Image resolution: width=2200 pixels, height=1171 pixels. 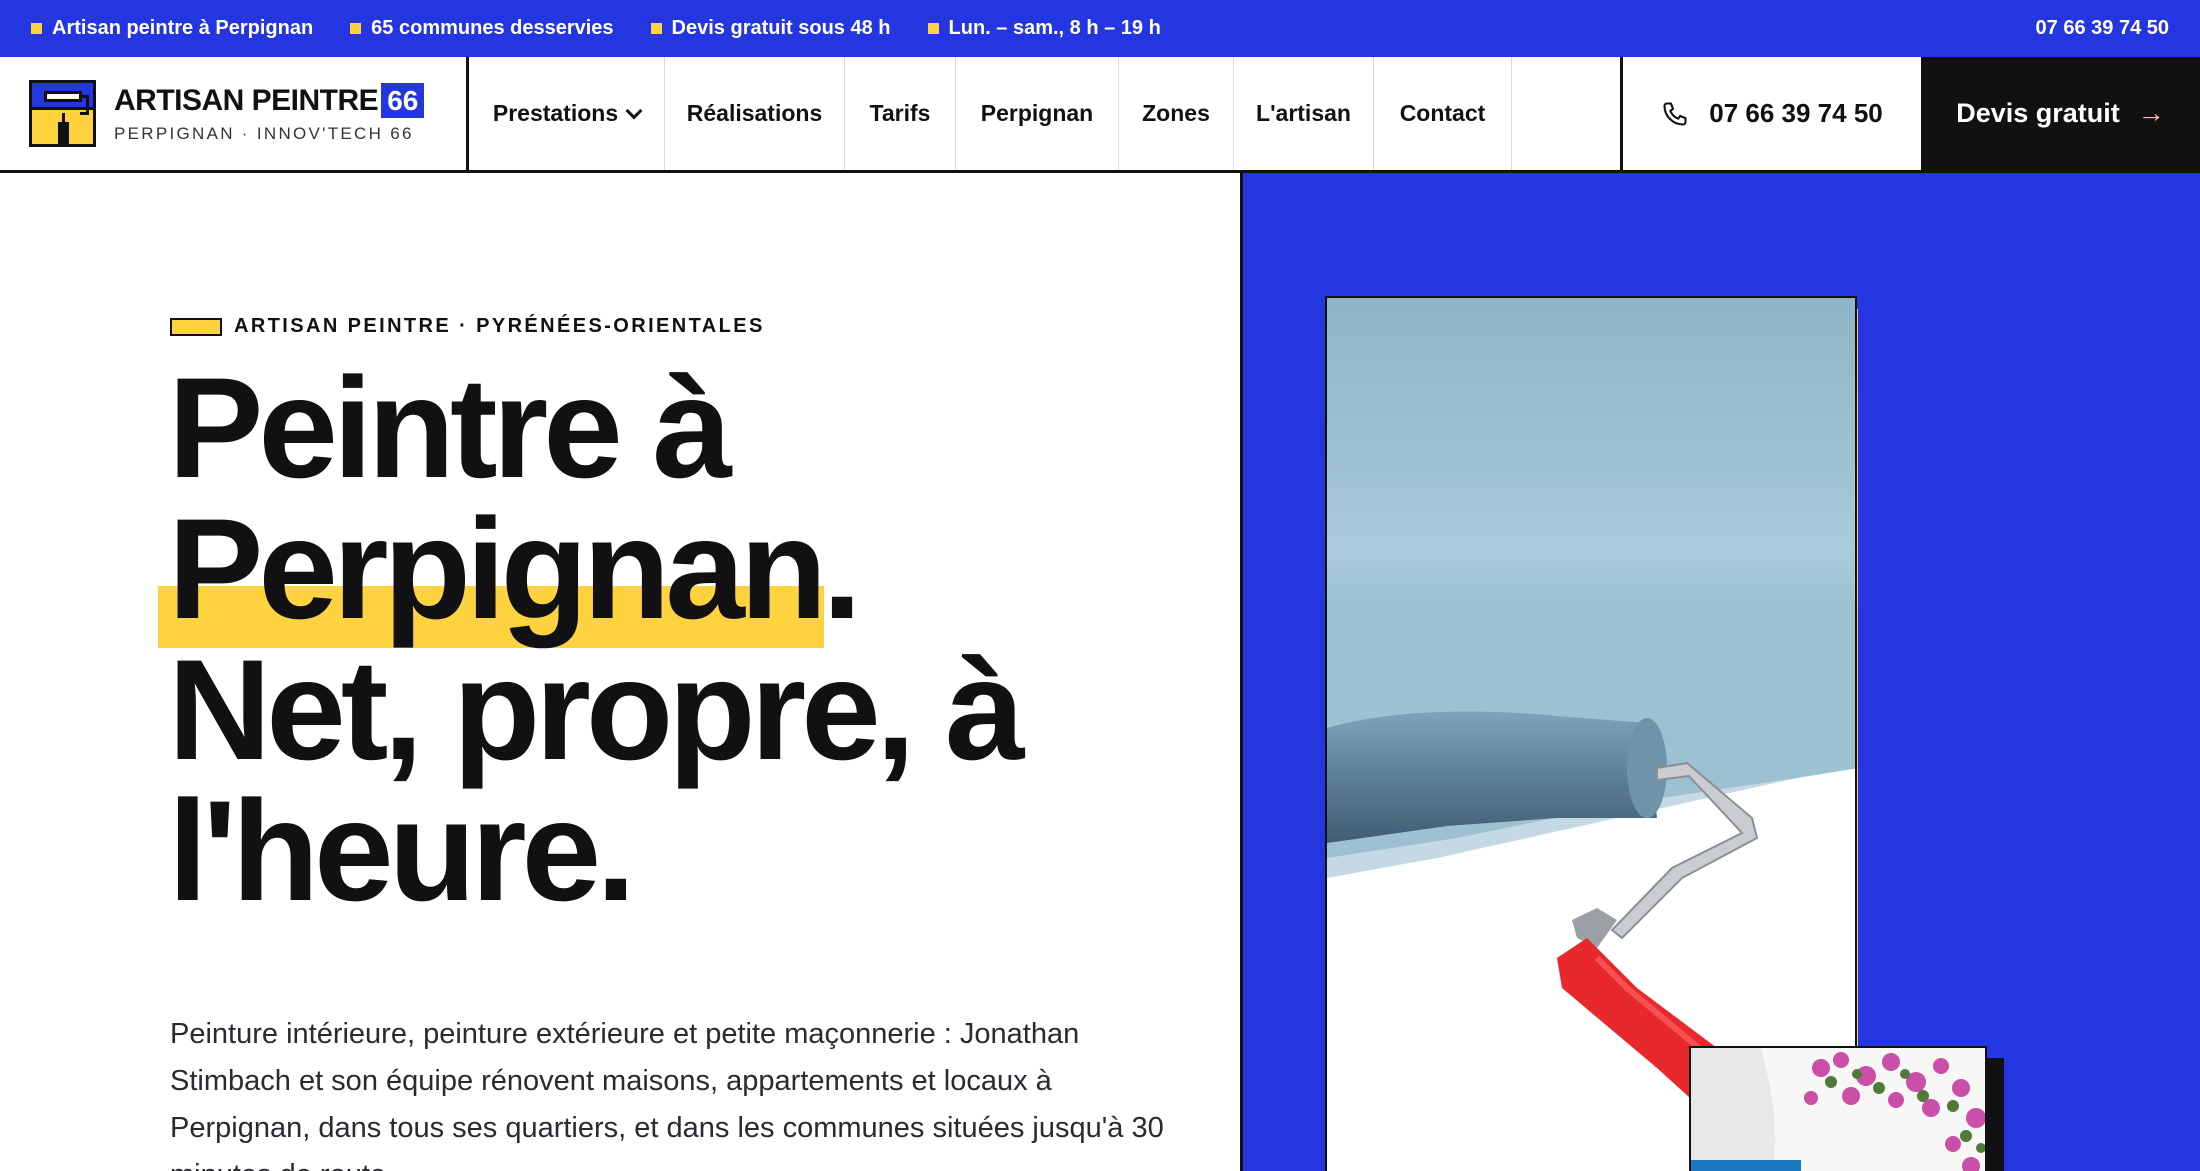 I want to click on flowers-illustration, so click(x=1838, y=1109).